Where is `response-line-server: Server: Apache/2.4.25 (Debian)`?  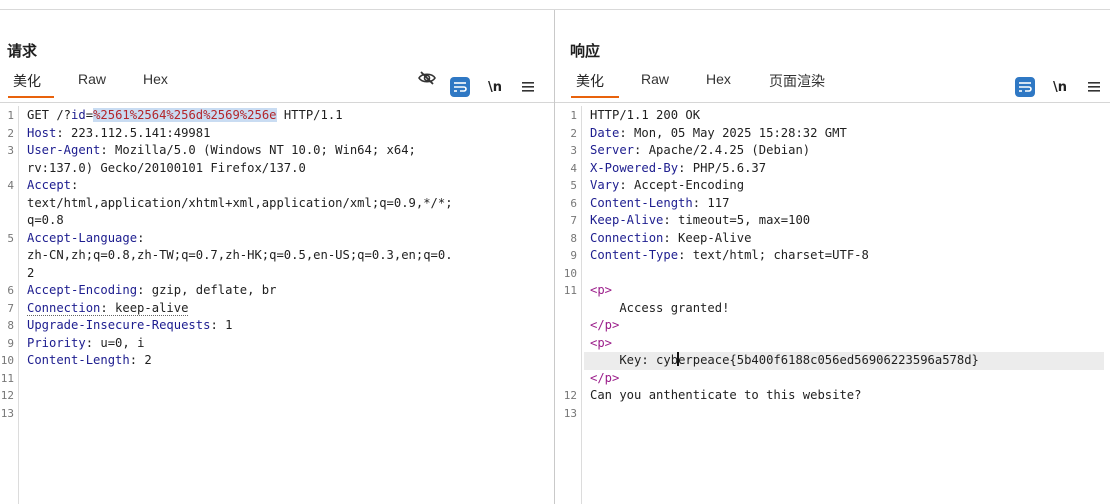
response-line-server: Server: Apache/2.4.25 (Debian) is located at coordinates (700, 151).